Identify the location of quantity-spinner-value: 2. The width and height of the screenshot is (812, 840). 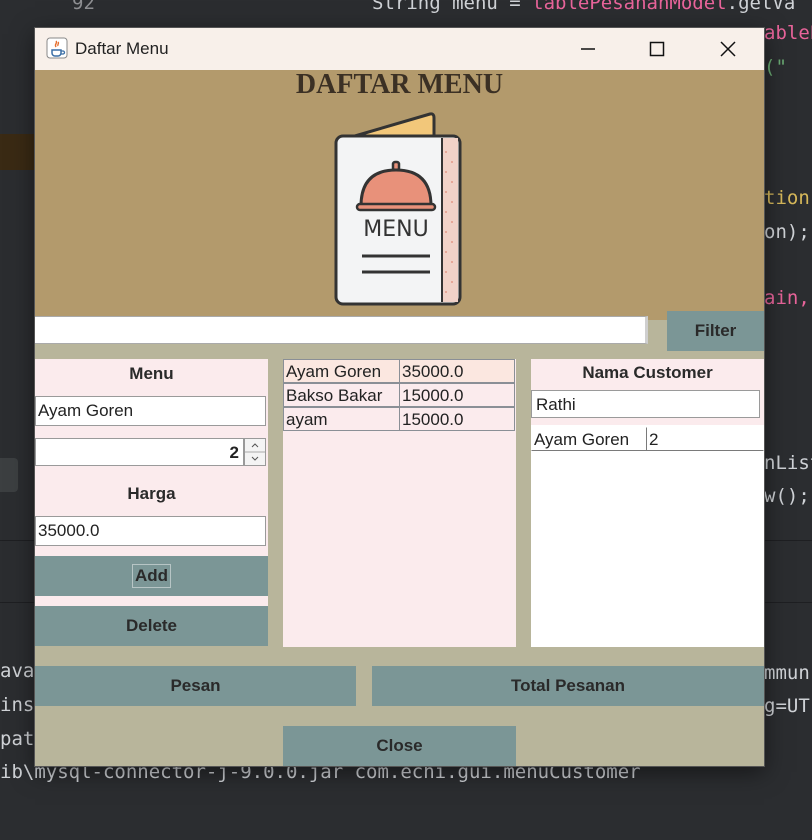
(139, 452).